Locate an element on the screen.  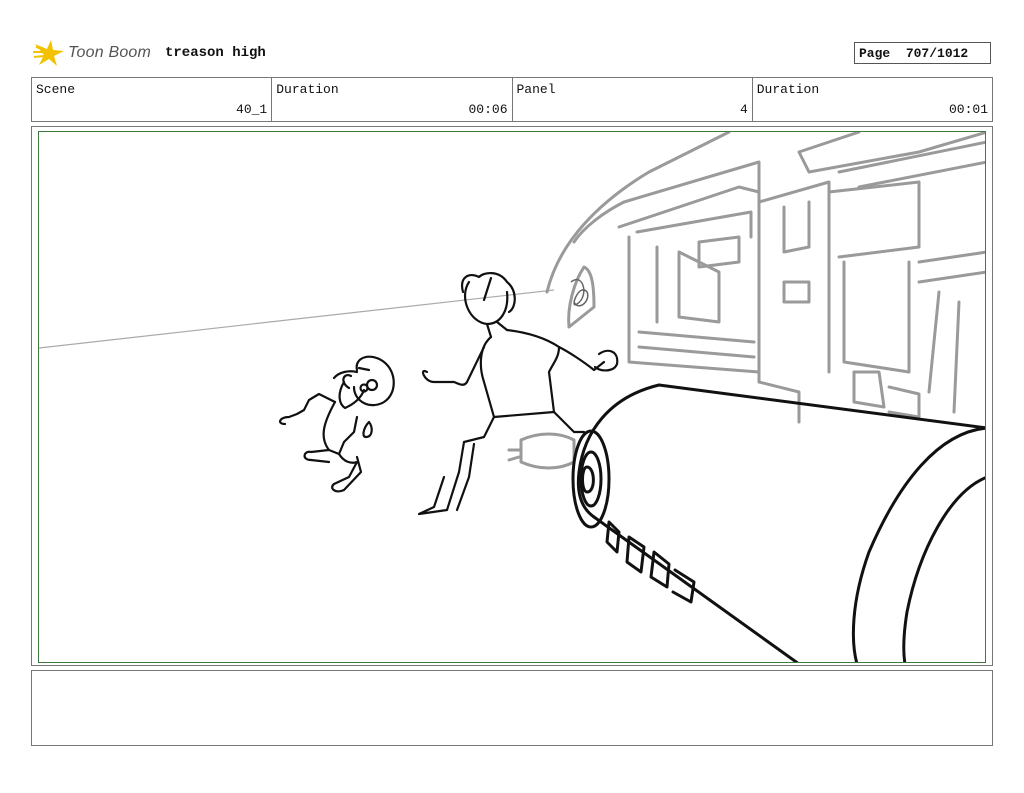
panel-label: Panel is located at coordinates (536, 89).